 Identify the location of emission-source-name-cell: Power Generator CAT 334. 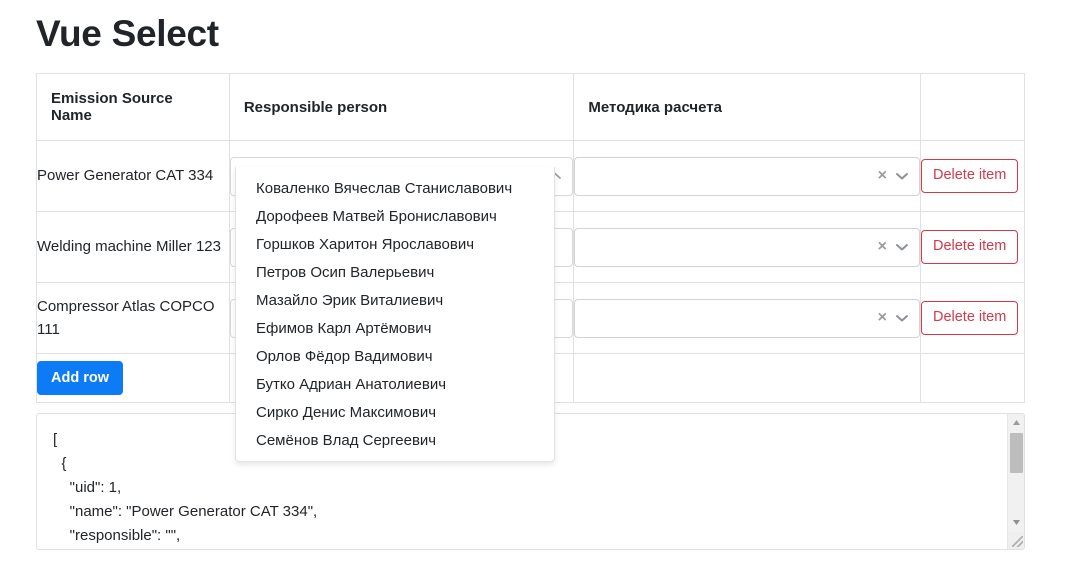
(133, 176).